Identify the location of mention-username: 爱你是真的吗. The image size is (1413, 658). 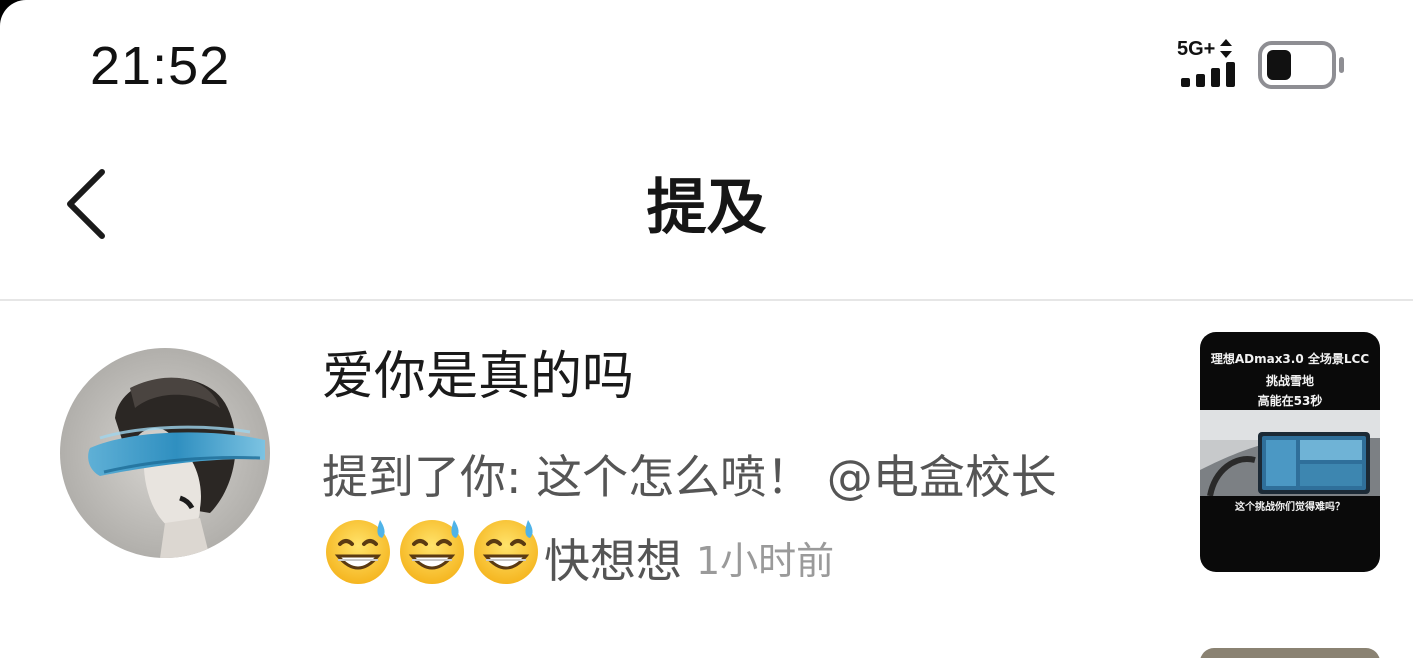
(478, 377).